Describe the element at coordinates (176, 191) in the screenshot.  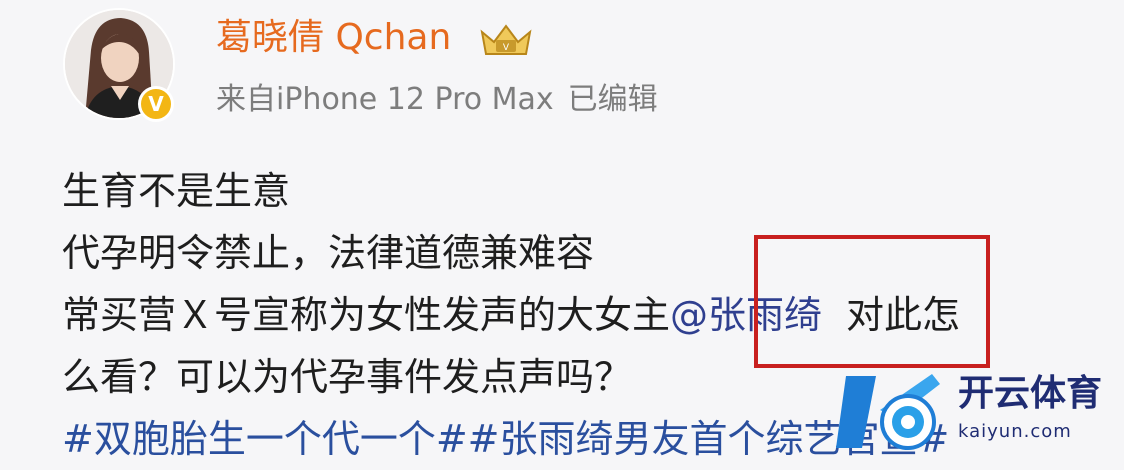
I see `post-line: 生育不是生意` at that location.